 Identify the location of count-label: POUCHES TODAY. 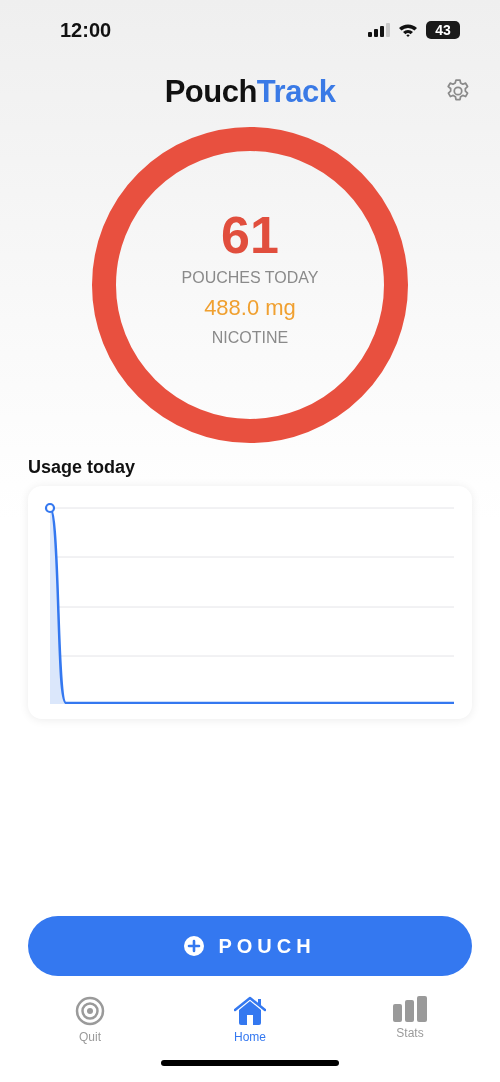
(250, 277).